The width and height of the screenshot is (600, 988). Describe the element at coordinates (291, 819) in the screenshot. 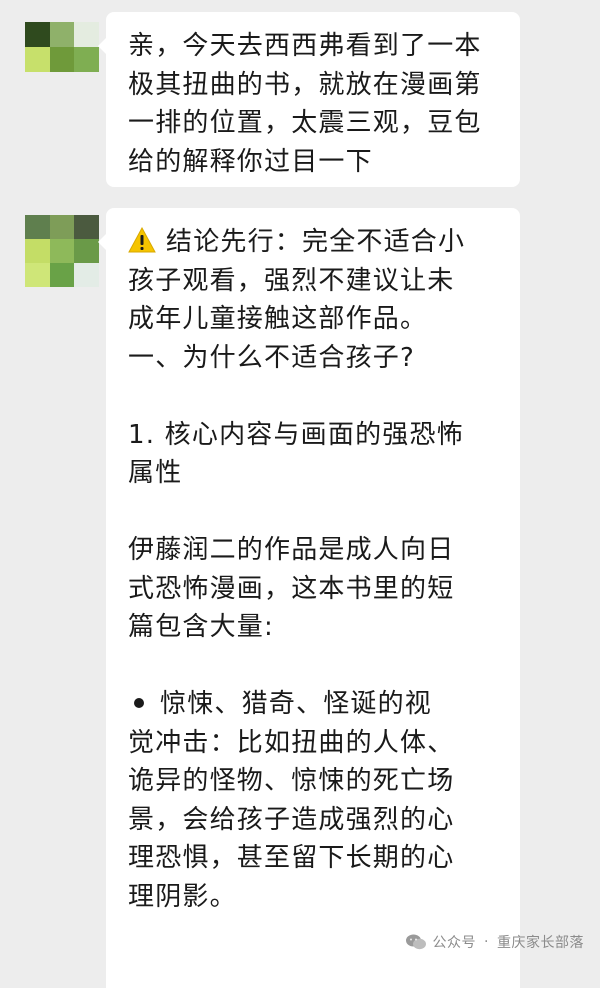

I see `message-line: 景，会给孩子造成强烈的心` at that location.